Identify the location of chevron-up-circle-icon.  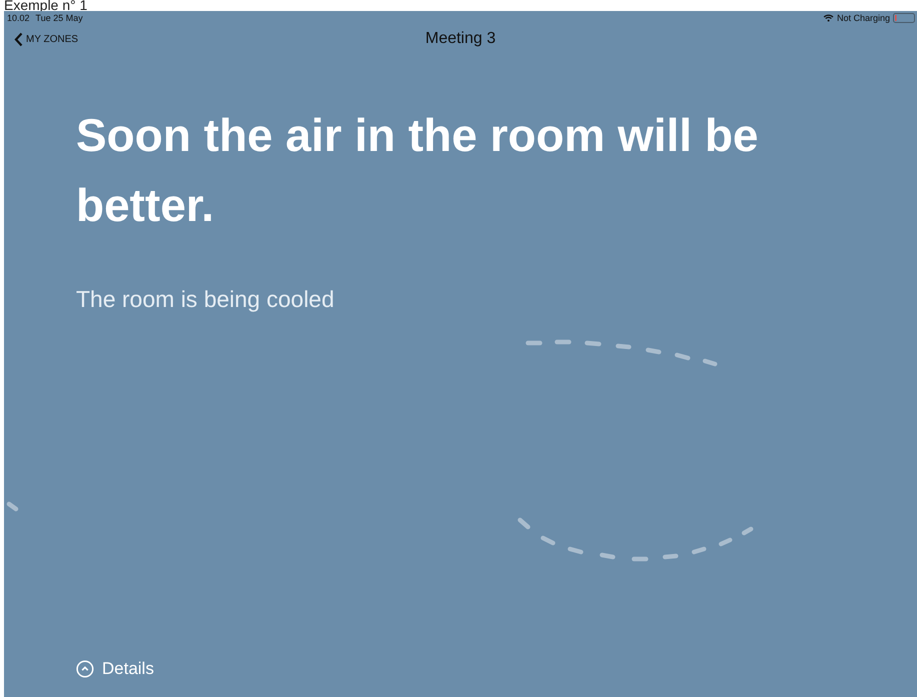
(85, 669).